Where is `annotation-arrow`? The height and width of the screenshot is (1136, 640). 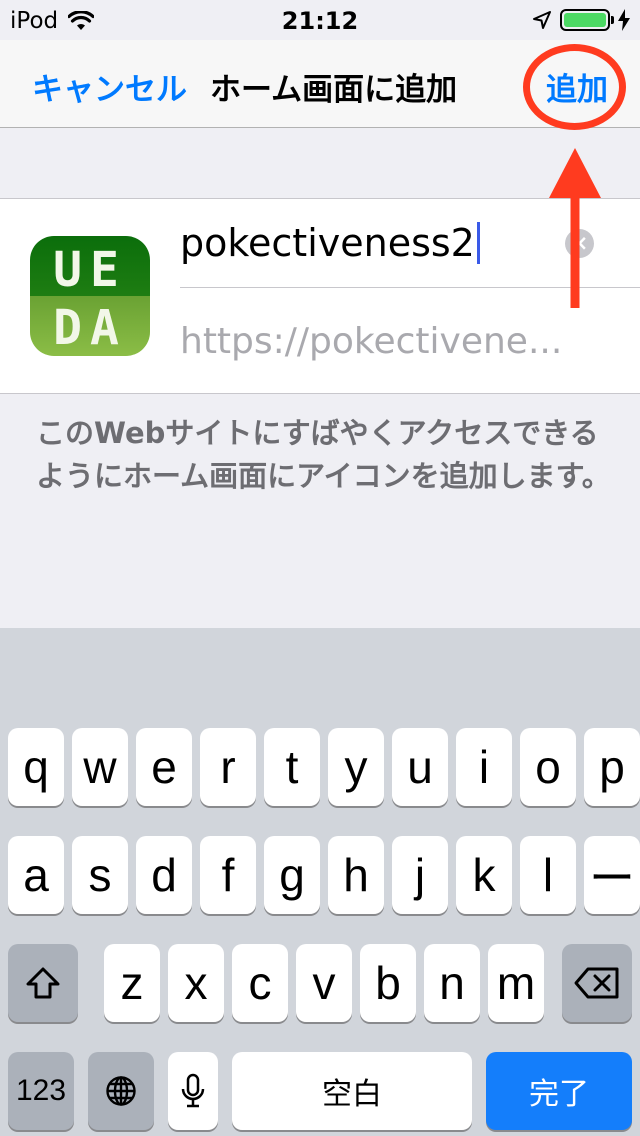
annotation-arrow is located at coordinates (575, 228).